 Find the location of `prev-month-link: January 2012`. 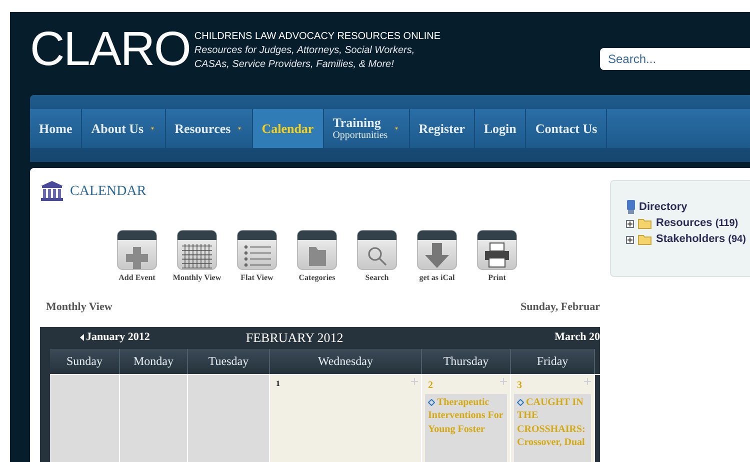

prev-month-link: January 2012 is located at coordinates (115, 337).